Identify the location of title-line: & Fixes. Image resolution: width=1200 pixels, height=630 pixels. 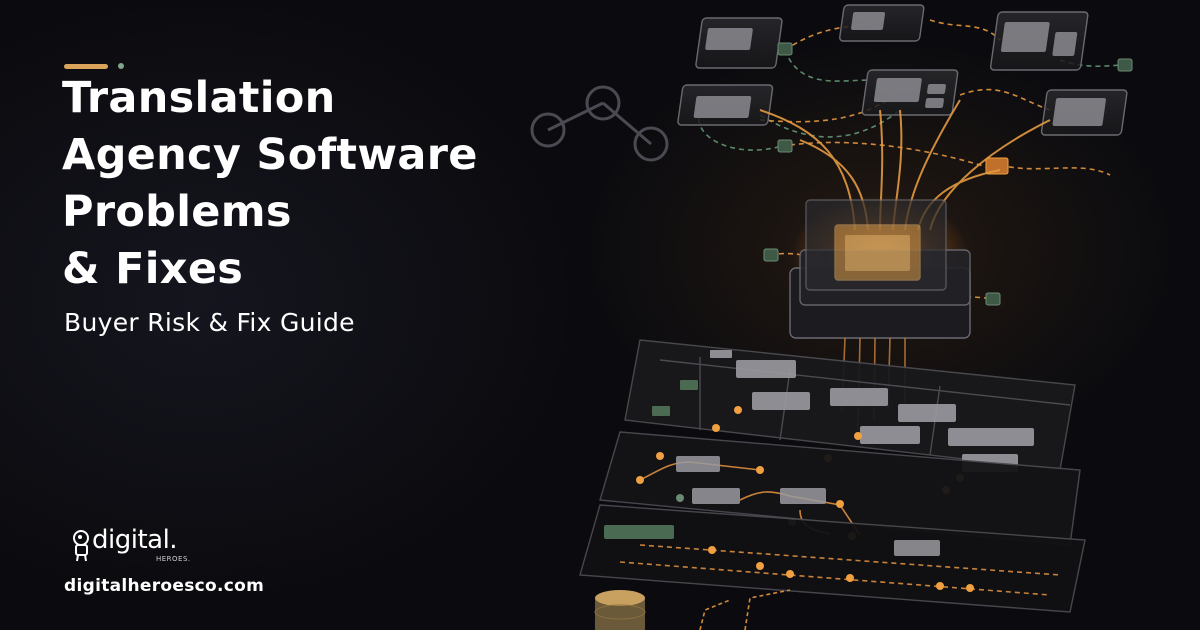
(153, 269).